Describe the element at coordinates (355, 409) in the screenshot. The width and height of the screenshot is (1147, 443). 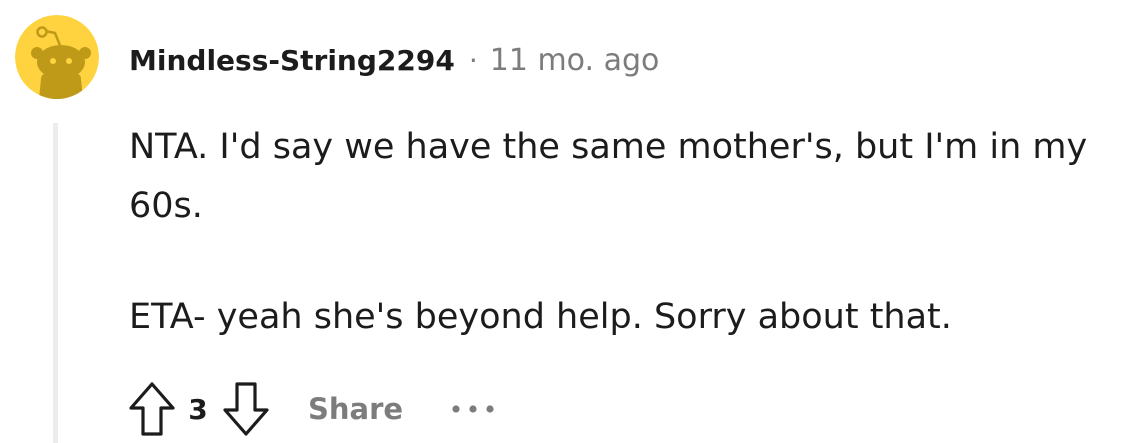
I see `share-button: Share` at that location.